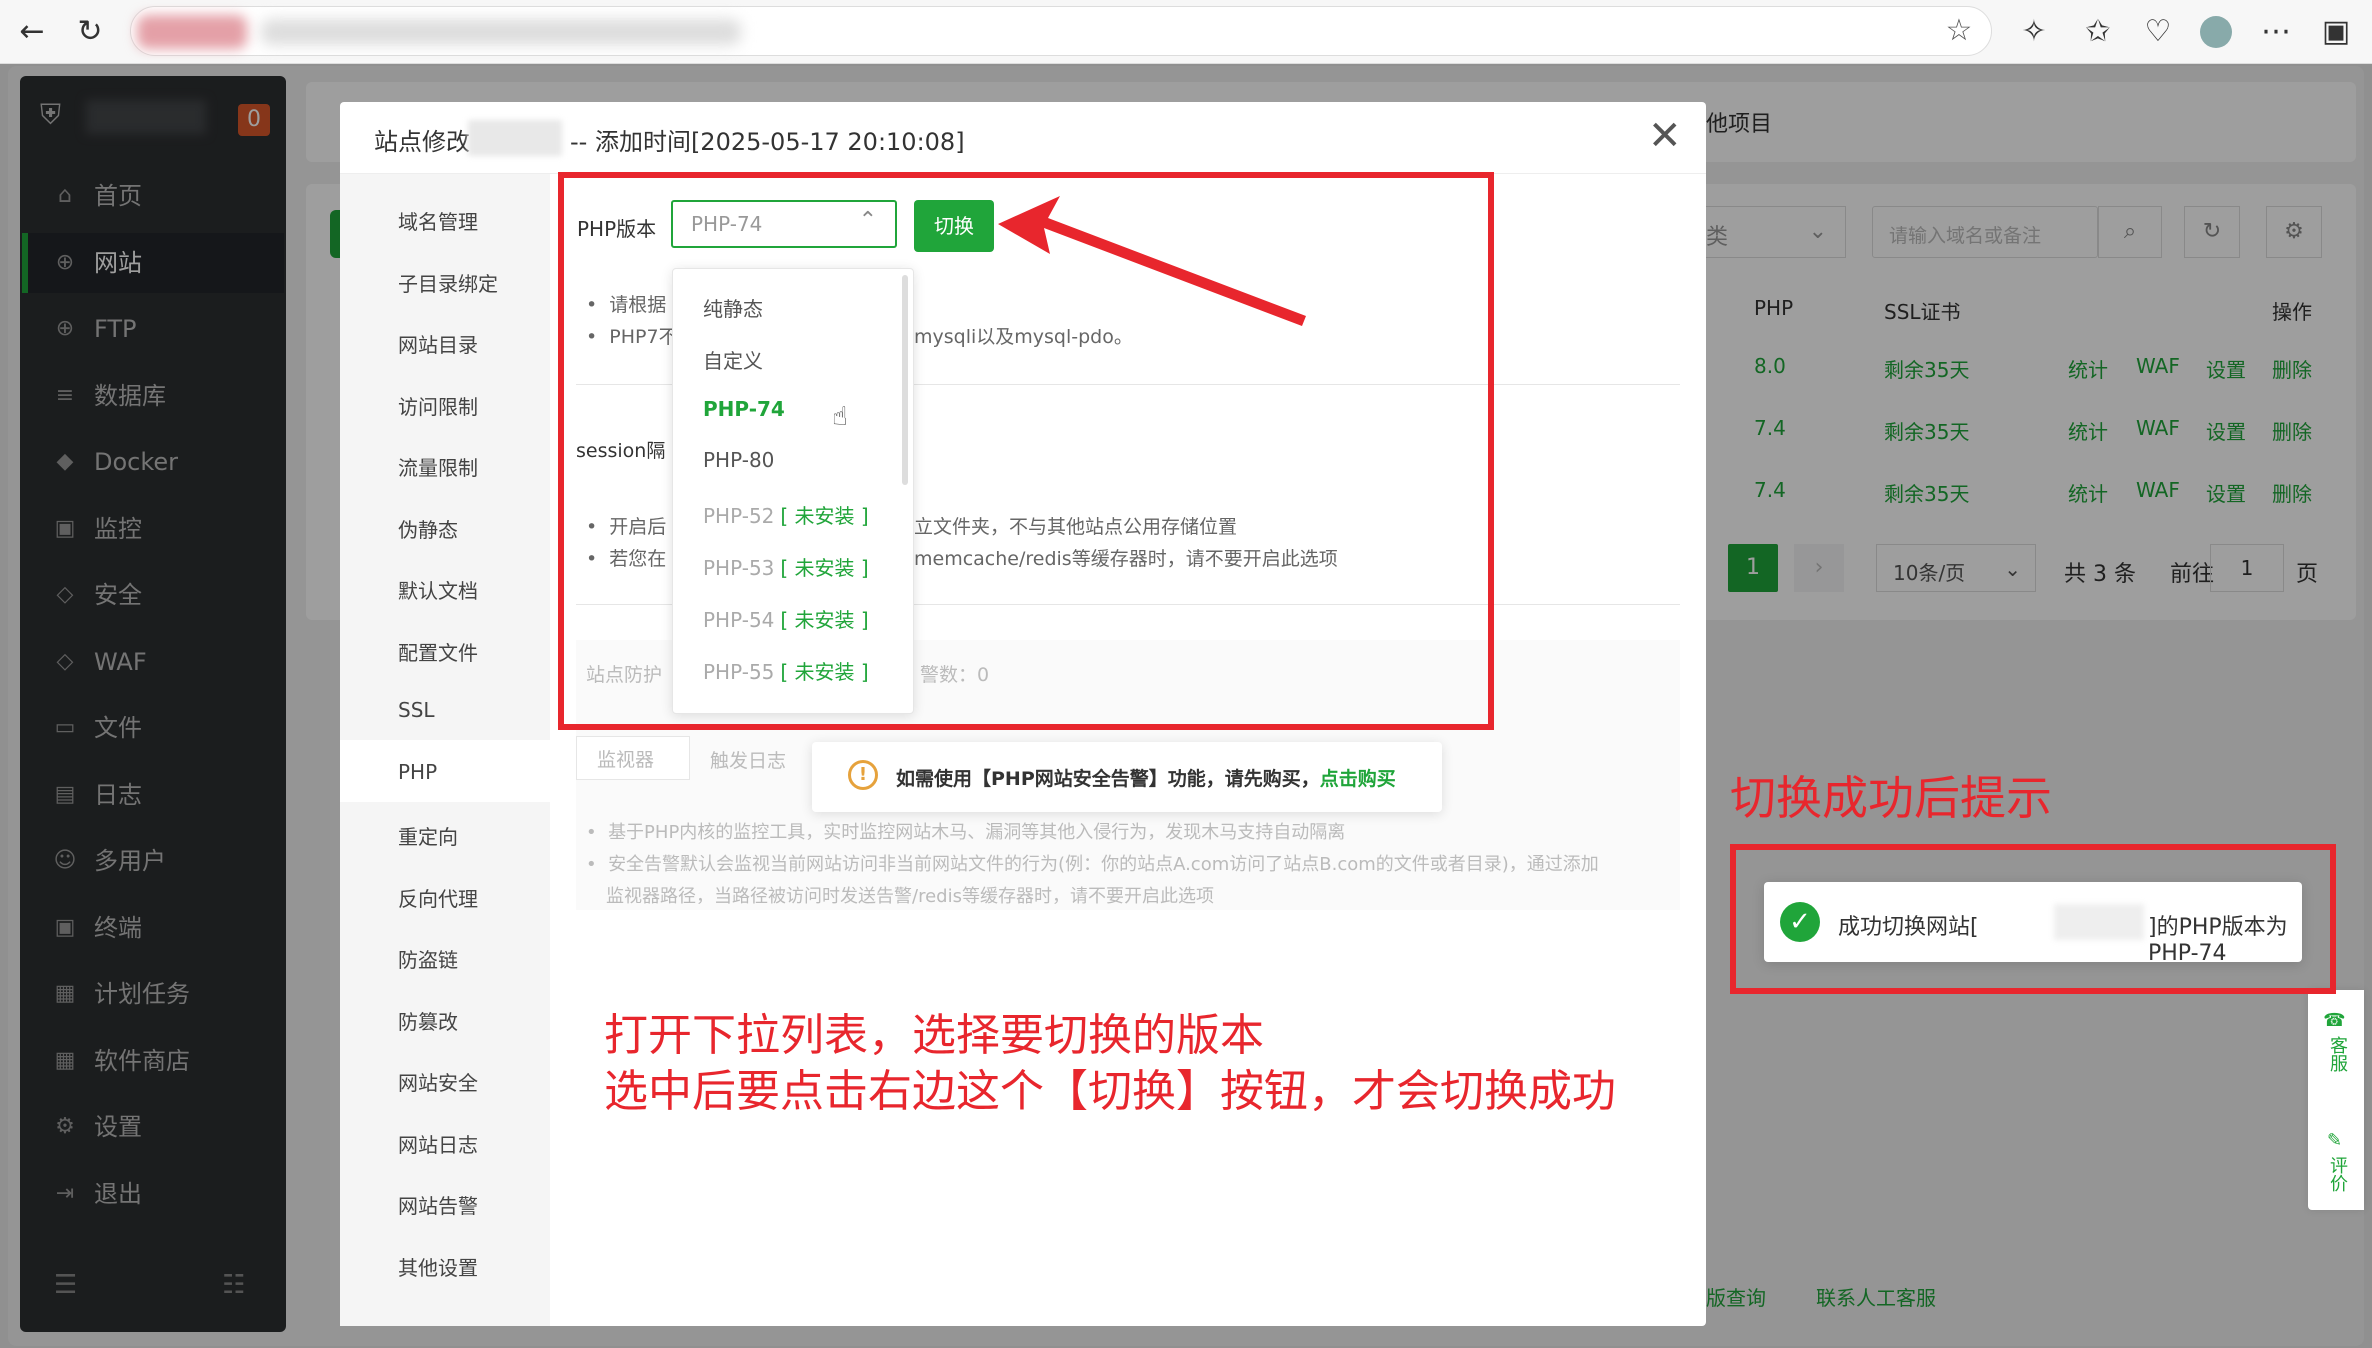 This screenshot has height=1348, width=2372. Describe the element at coordinates (2334, 1020) in the screenshot. I see `service-icon: ☎` at that location.